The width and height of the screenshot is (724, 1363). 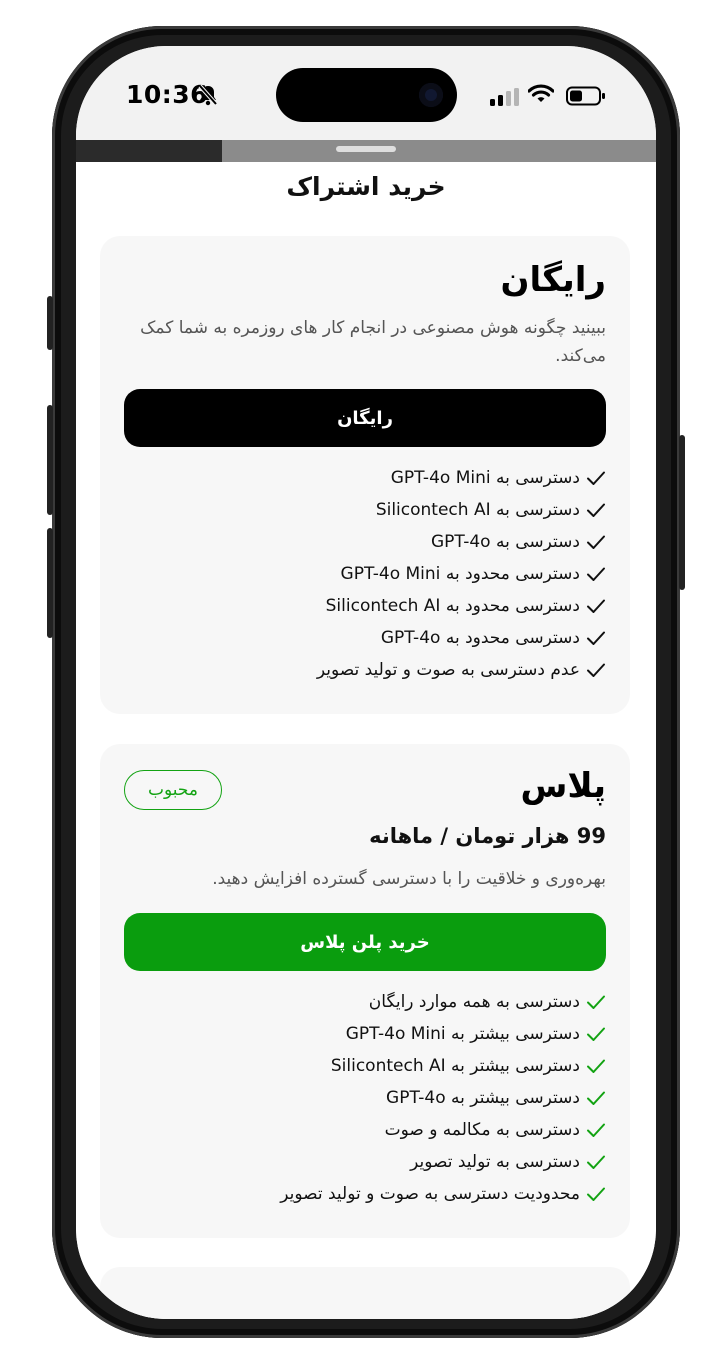 What do you see at coordinates (365, 418) in the screenshot?
I see `free-plan-button: رایگان` at bounding box center [365, 418].